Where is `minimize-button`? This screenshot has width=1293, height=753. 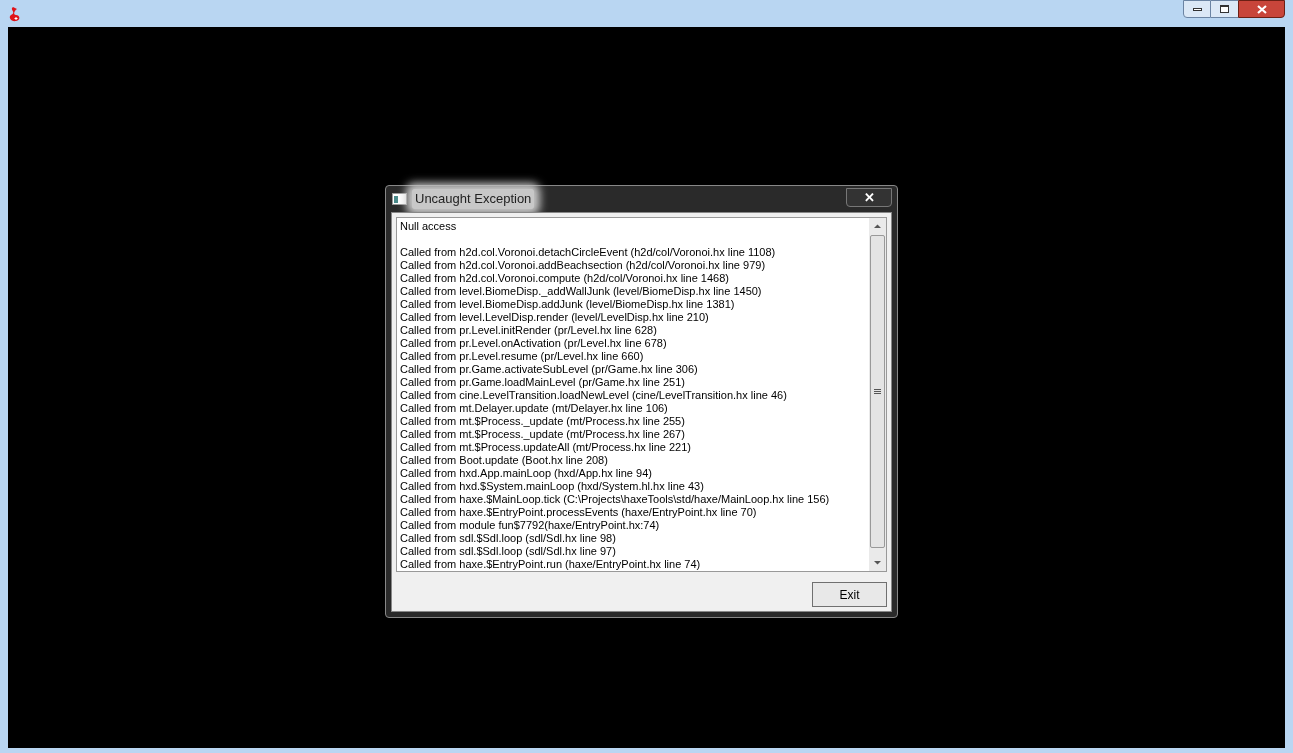 minimize-button is located at coordinates (1197, 9).